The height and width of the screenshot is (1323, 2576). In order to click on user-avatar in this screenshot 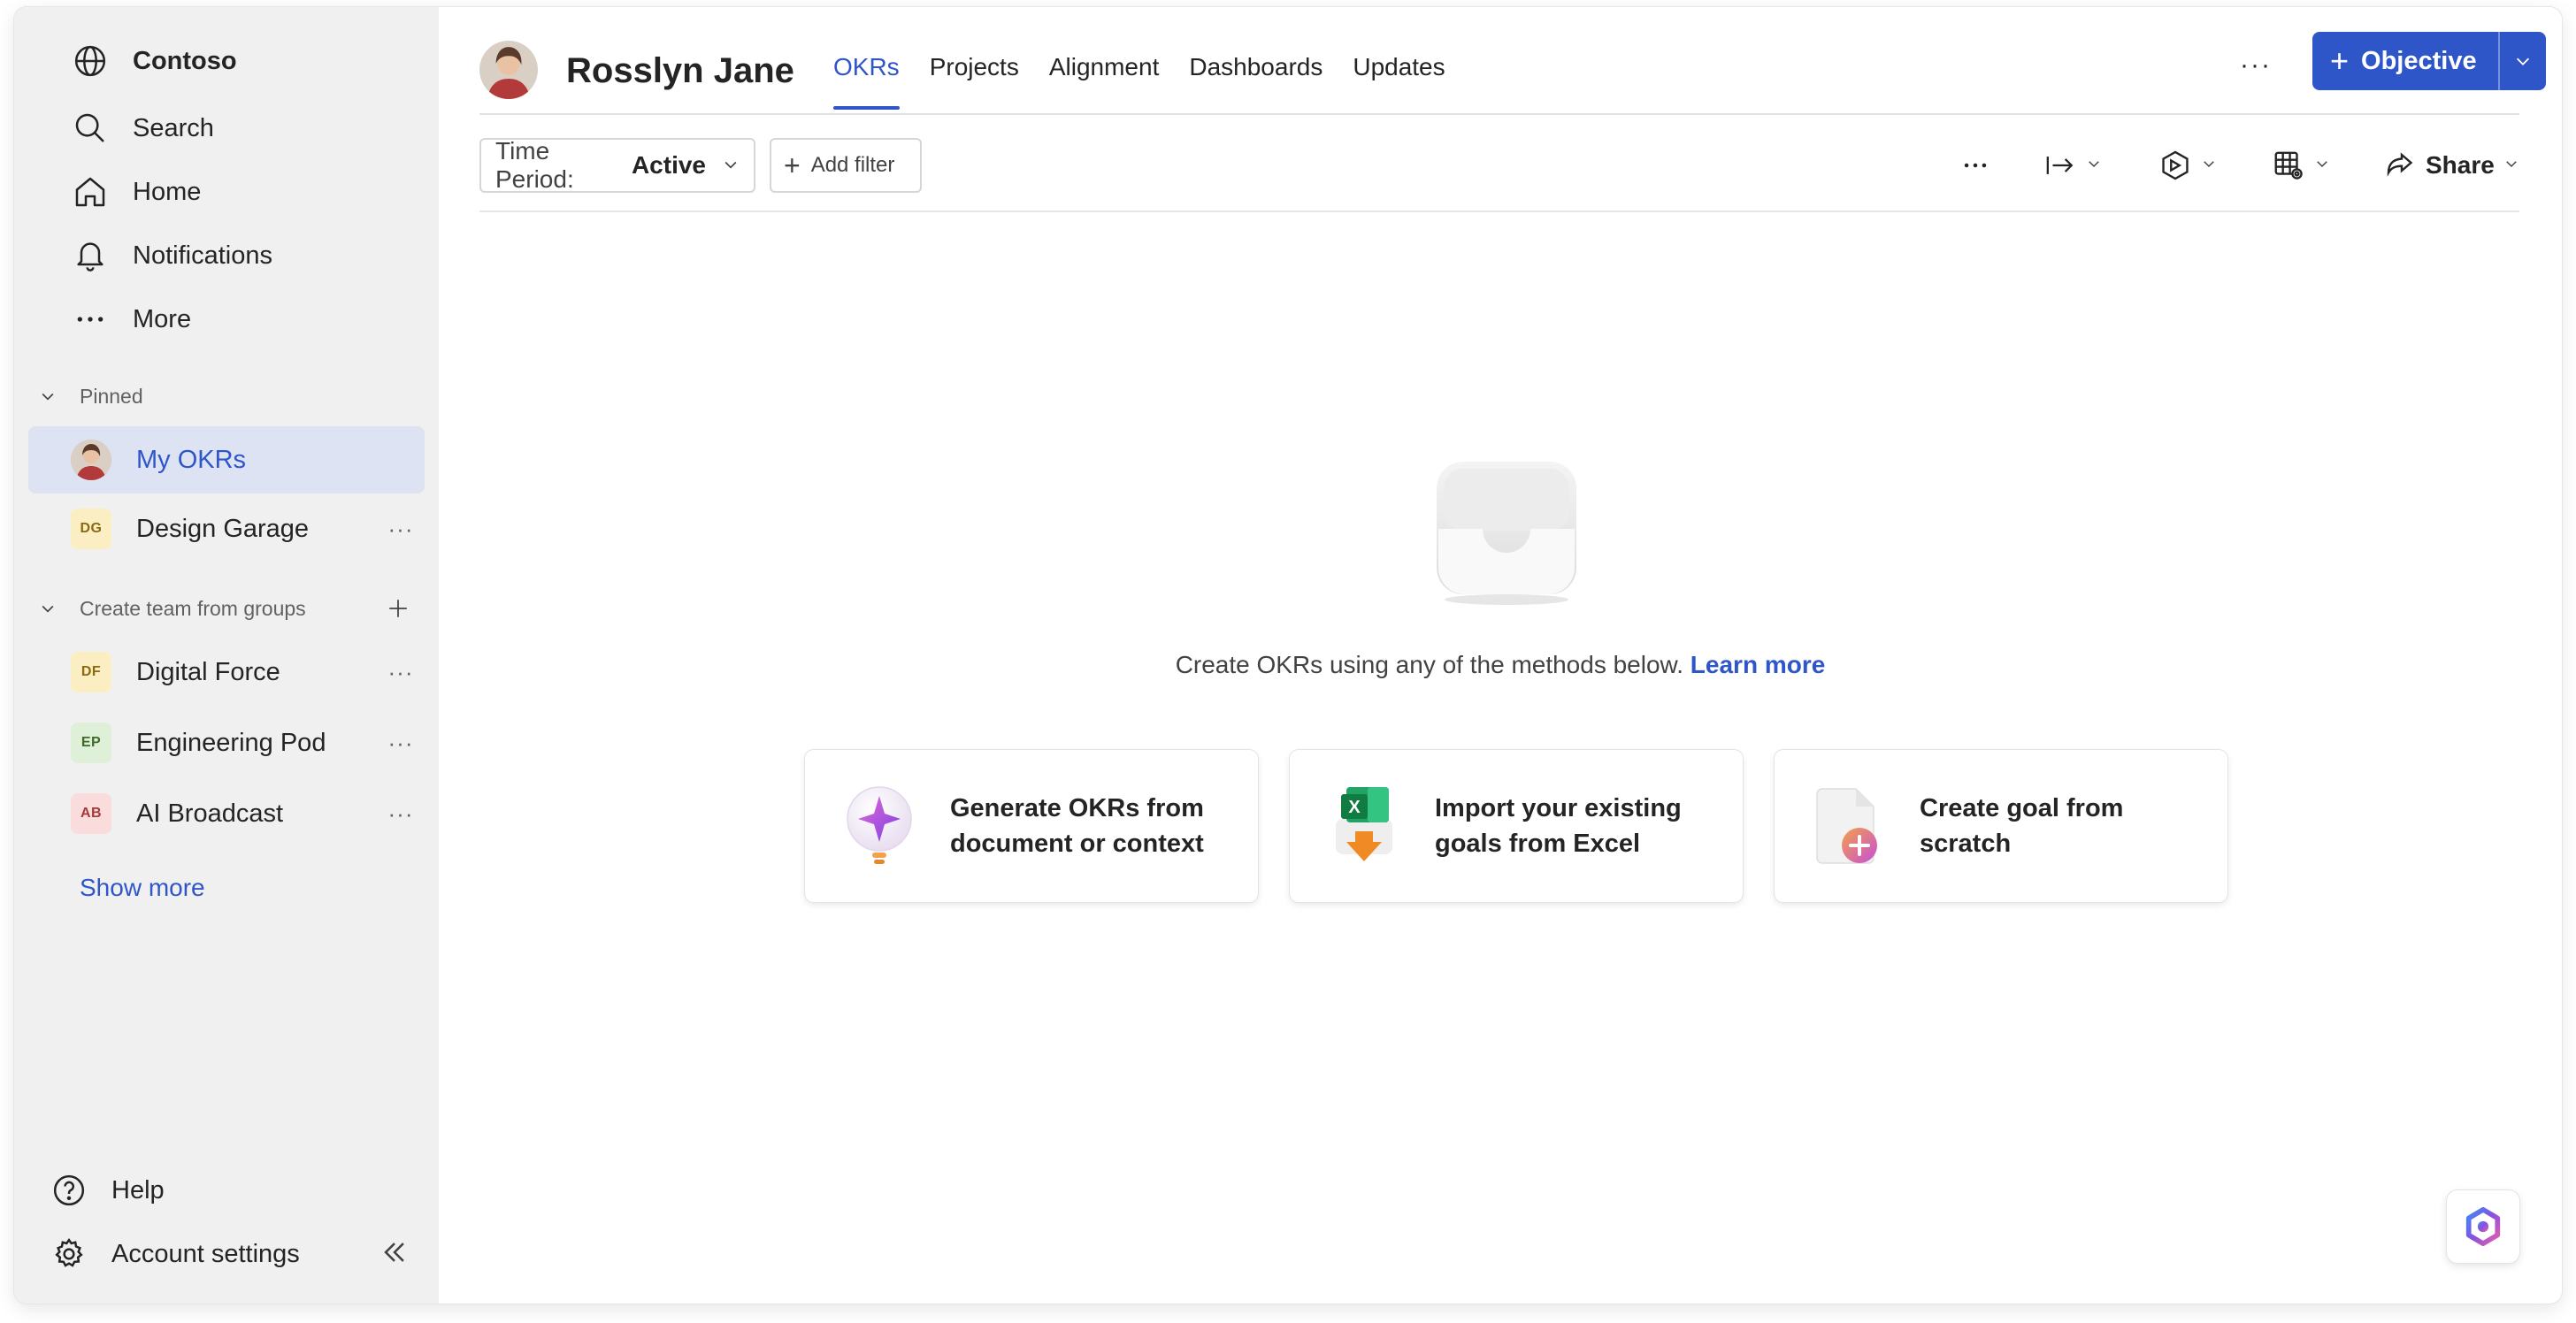, I will do `click(508, 70)`.